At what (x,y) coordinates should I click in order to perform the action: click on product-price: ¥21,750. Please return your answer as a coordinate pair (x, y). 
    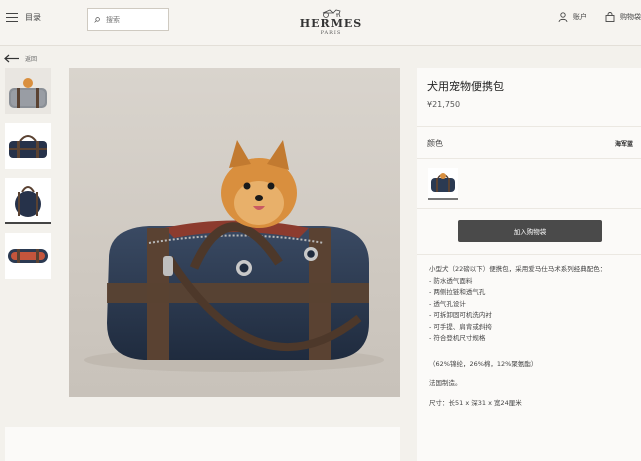
    Looking at the image, I should click on (444, 104).